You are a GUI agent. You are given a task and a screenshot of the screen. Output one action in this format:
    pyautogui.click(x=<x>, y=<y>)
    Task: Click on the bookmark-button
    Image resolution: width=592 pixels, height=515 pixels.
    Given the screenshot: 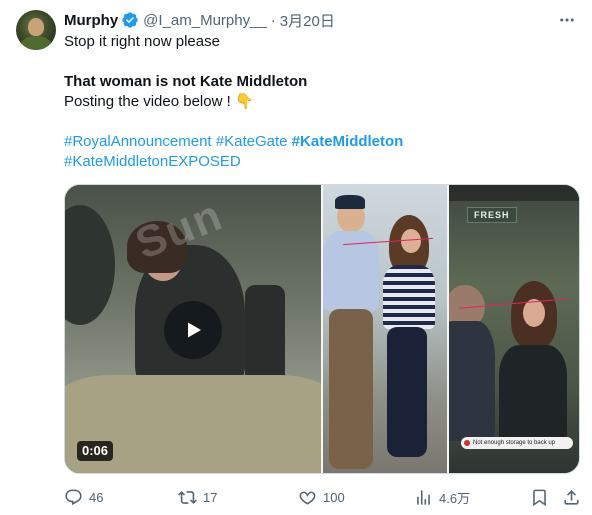 What is the action you would take?
    pyautogui.click(x=539, y=497)
    